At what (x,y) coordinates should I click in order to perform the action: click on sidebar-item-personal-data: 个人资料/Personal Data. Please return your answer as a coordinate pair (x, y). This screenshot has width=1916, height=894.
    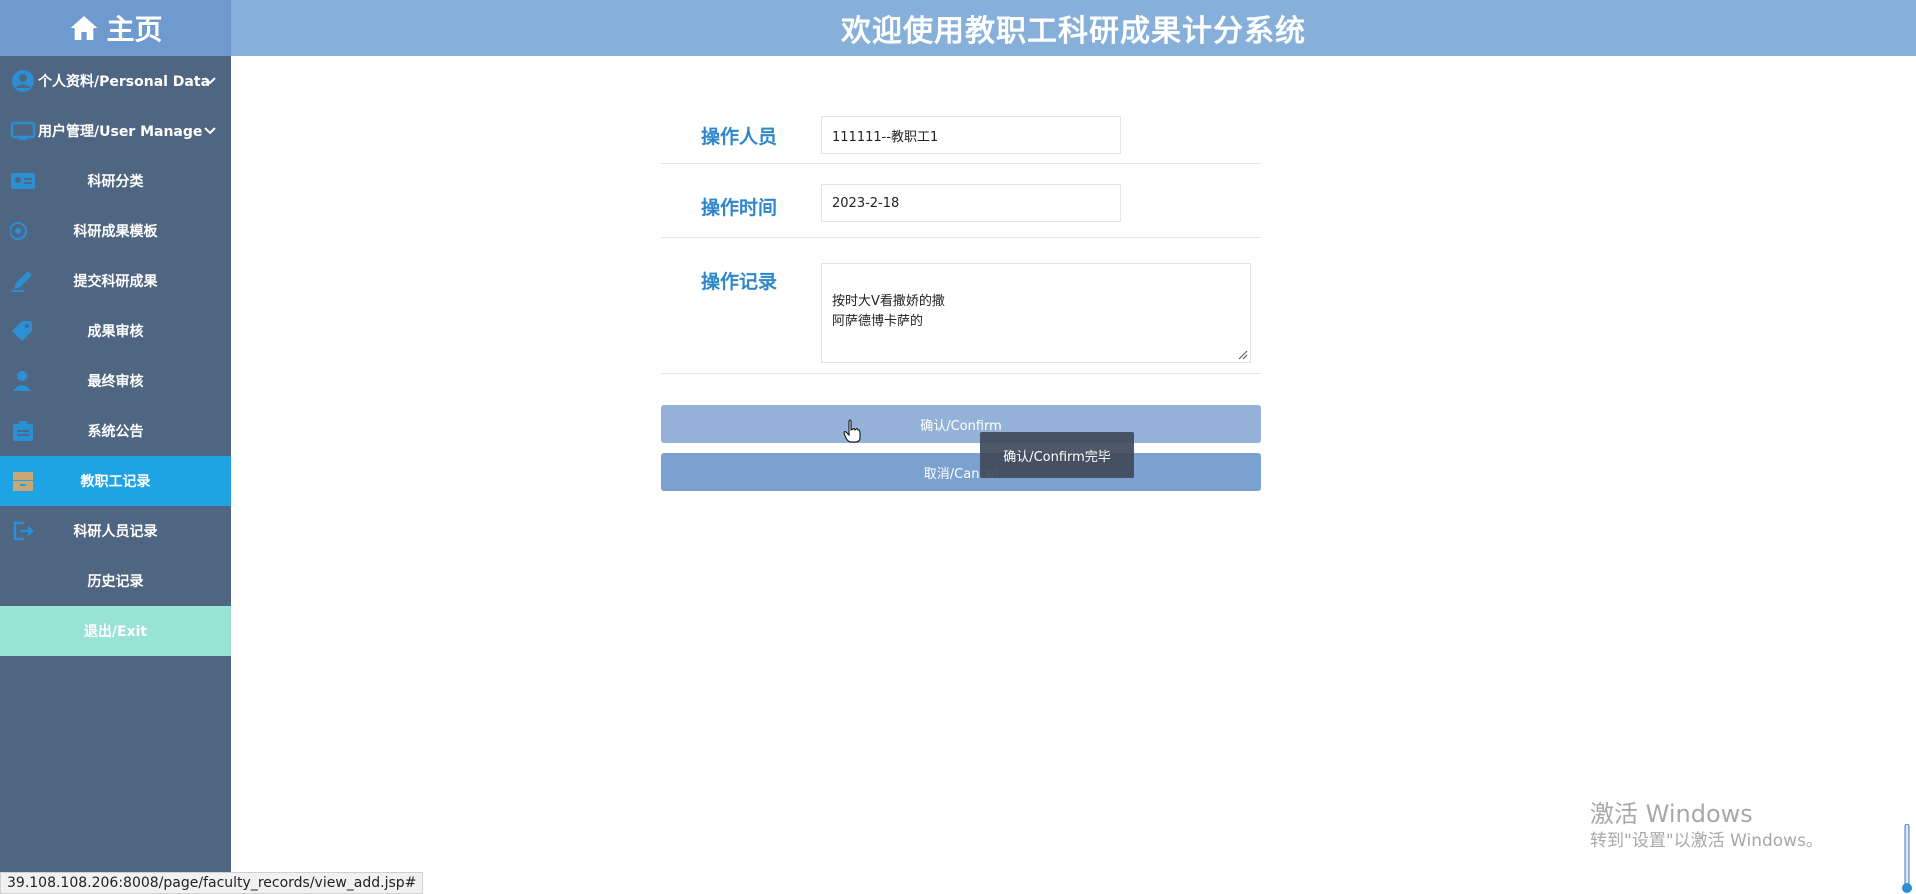
    Looking at the image, I should click on (115, 81).